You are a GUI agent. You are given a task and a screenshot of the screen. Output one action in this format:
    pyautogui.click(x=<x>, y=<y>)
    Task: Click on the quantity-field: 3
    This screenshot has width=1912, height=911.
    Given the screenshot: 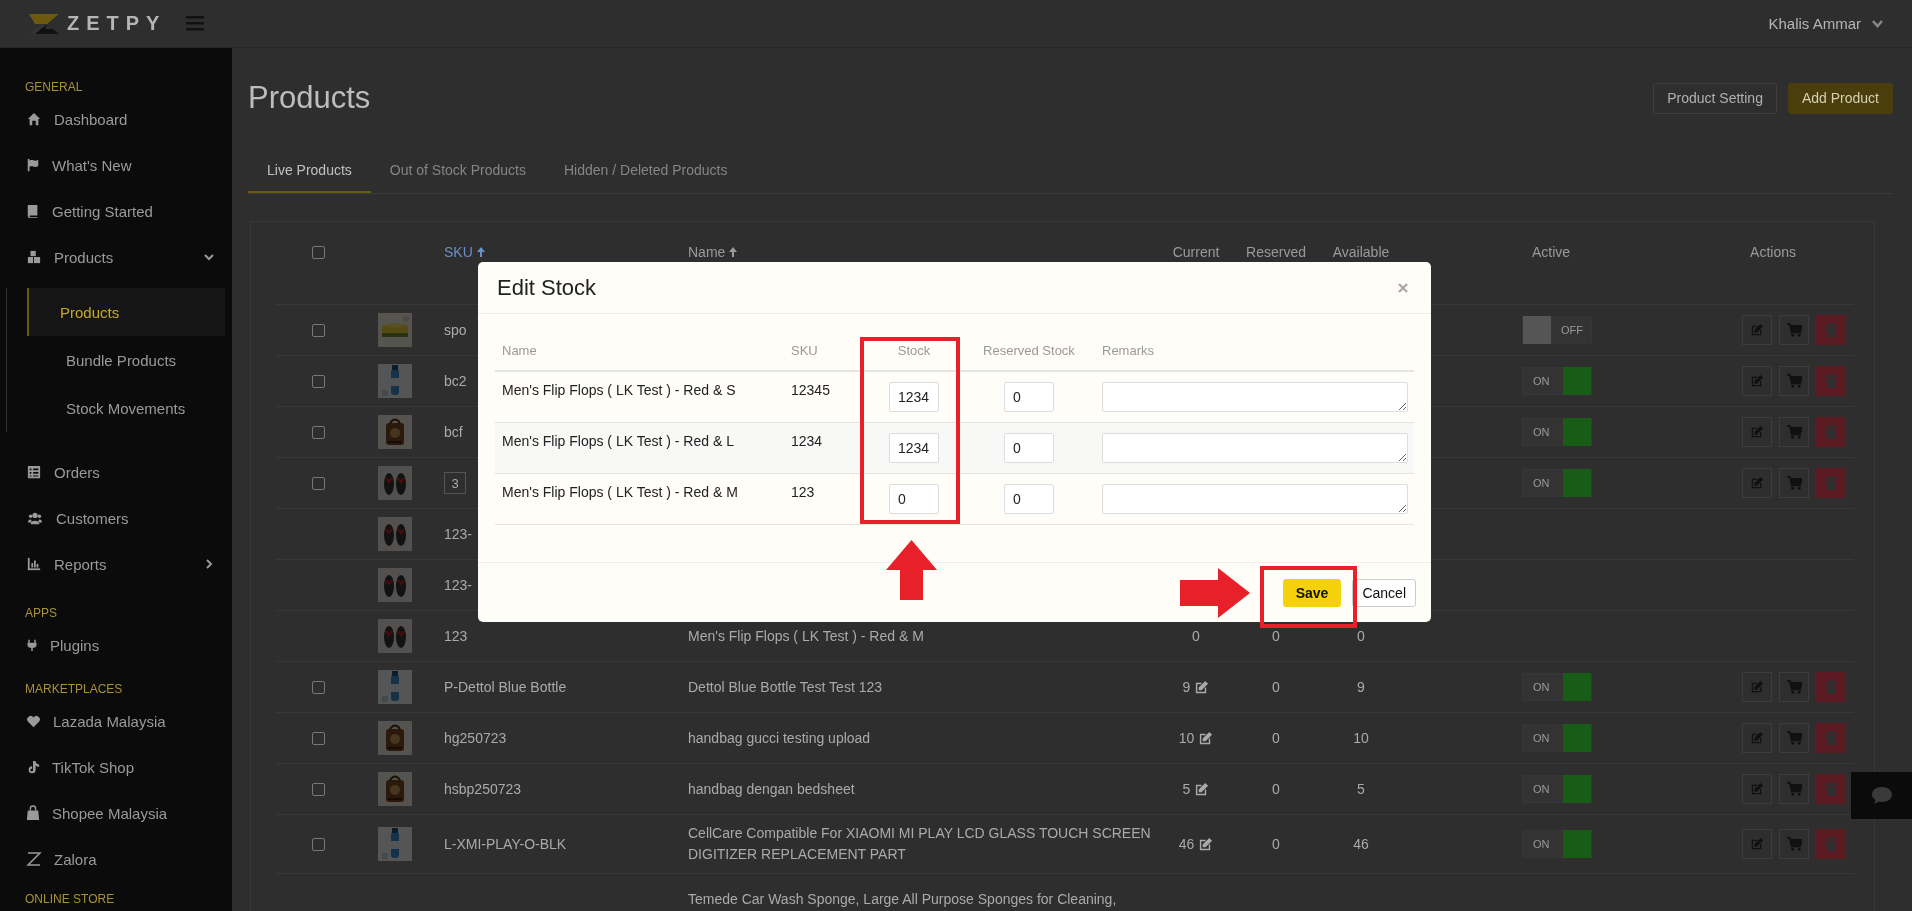 What is the action you would take?
    pyautogui.click(x=455, y=483)
    